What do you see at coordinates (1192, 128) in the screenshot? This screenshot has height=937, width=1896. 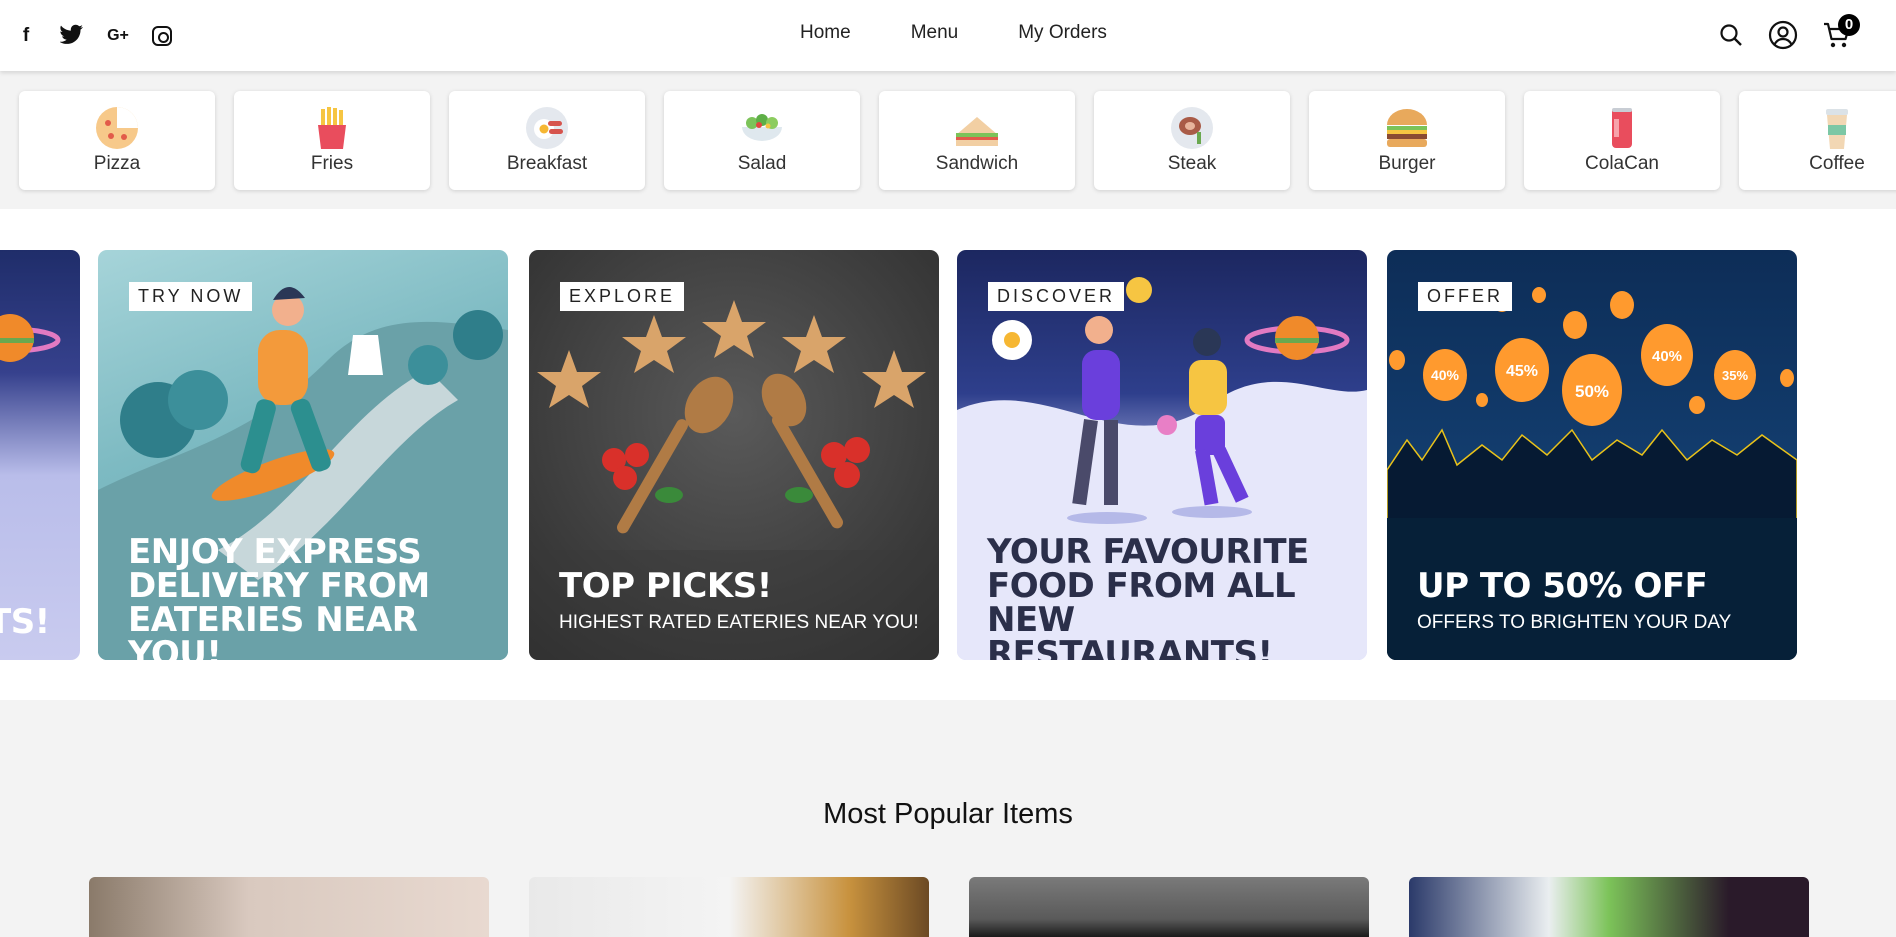 I see `steak-icon` at bounding box center [1192, 128].